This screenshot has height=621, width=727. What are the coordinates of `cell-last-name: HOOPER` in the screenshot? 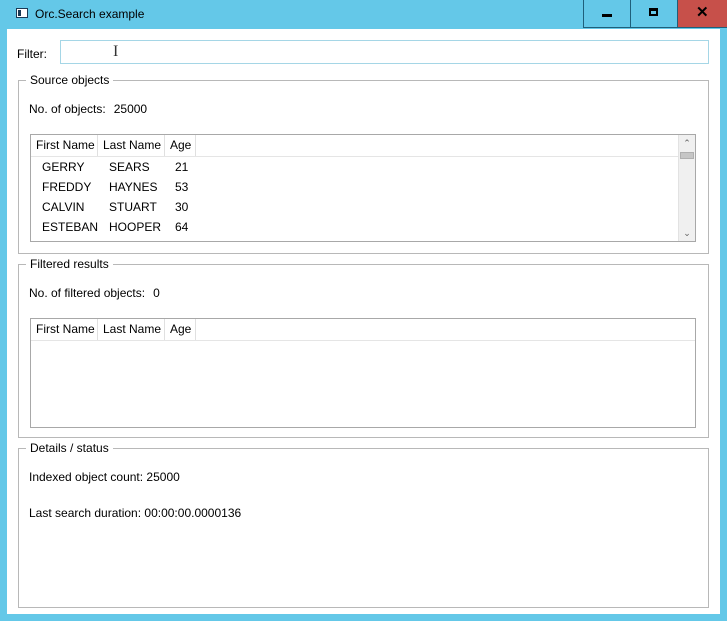 It's located at (135, 227).